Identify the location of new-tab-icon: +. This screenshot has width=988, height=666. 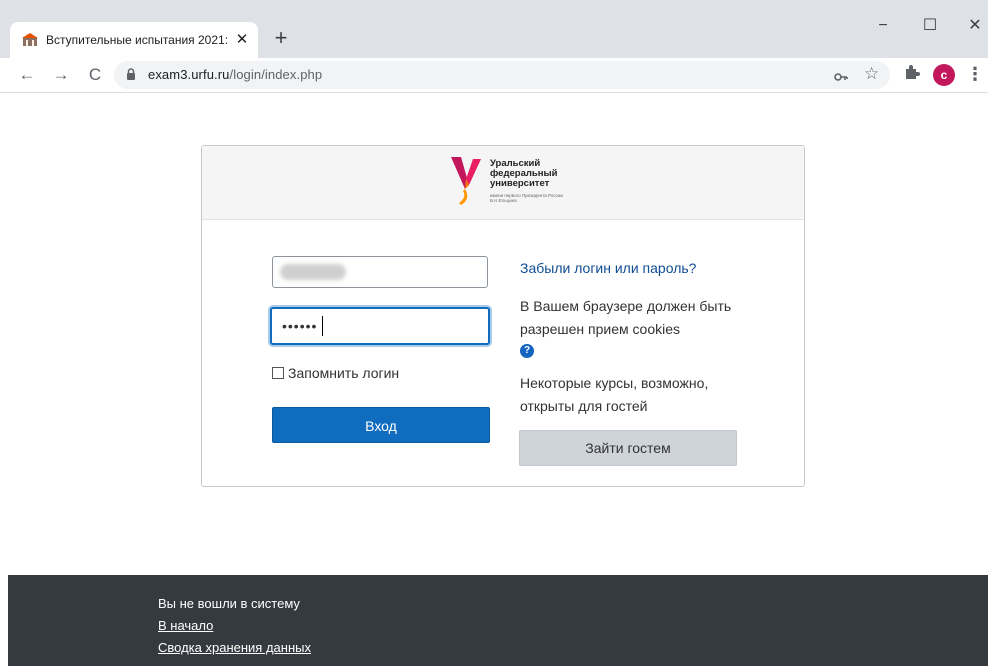
(281, 38).